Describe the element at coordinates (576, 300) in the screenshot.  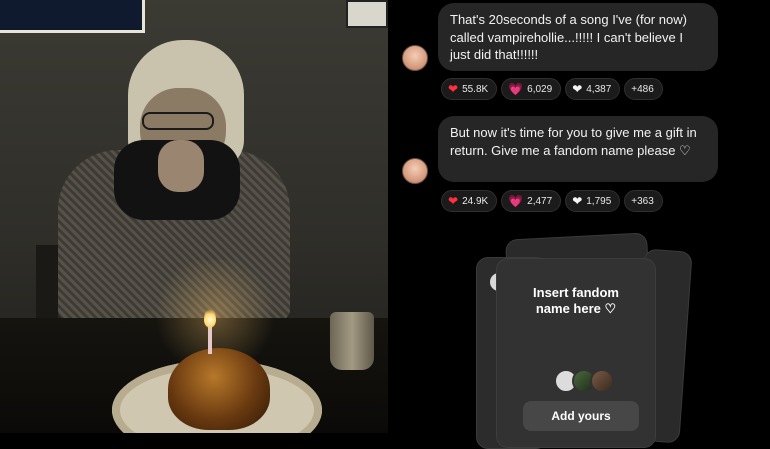
I see `add-yours-title: Insert fandom name here ♡` at that location.